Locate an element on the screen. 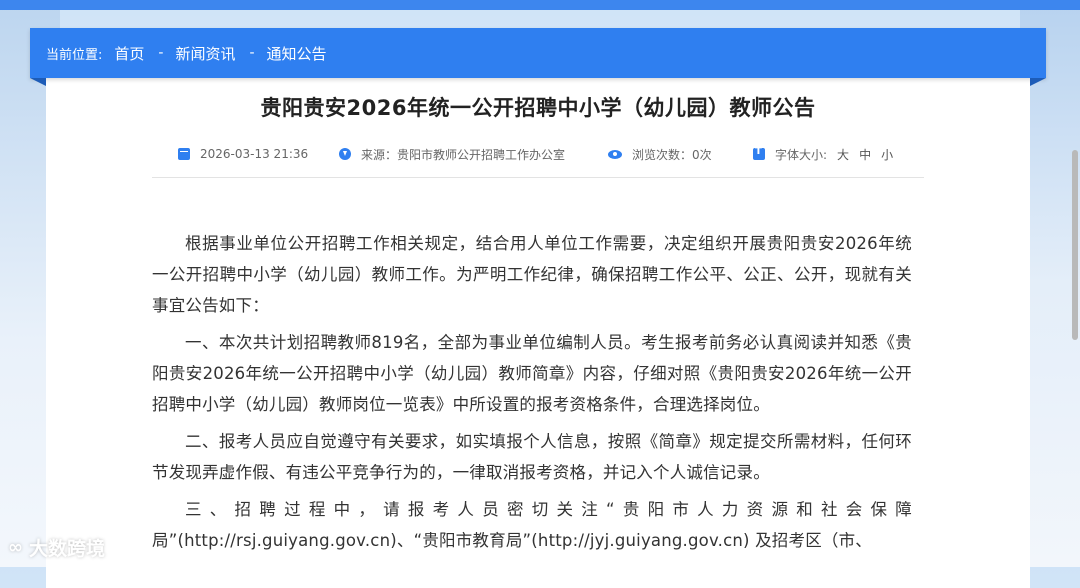 The image size is (1080, 588). meta-date: 2026-03-13 21:36 is located at coordinates (243, 154).